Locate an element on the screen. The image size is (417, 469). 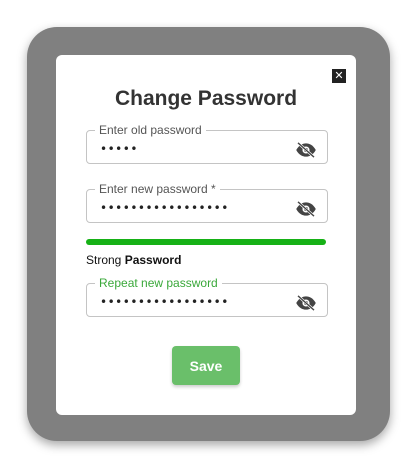
old-password-label: Enter old password is located at coordinates (150, 130).